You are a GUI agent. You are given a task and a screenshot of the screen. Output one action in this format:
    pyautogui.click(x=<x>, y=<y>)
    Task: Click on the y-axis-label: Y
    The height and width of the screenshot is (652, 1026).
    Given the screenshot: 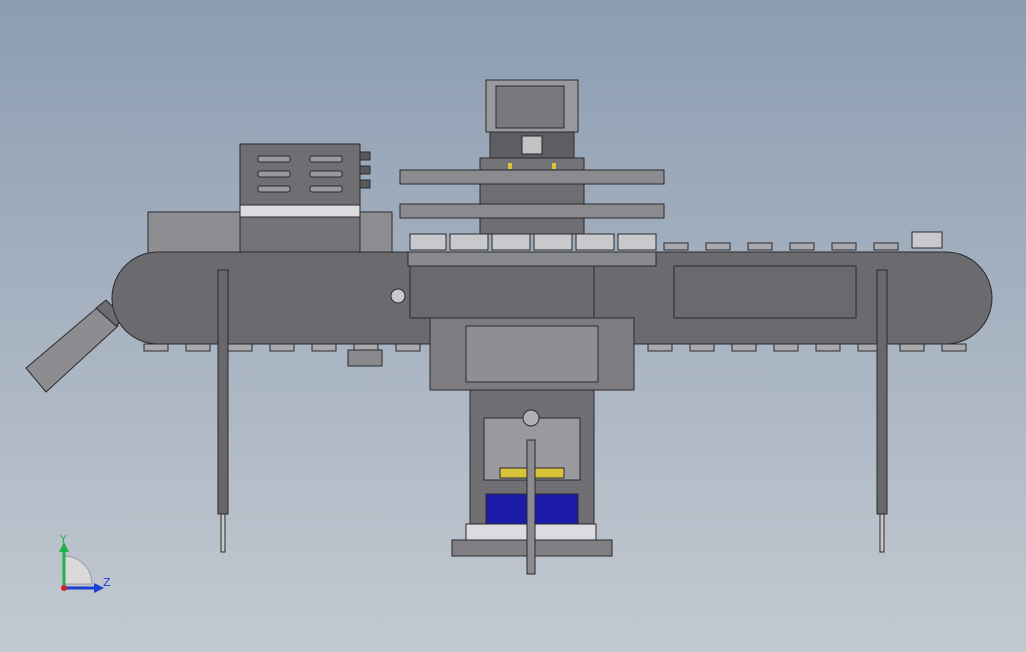 What is the action you would take?
    pyautogui.click(x=63, y=539)
    